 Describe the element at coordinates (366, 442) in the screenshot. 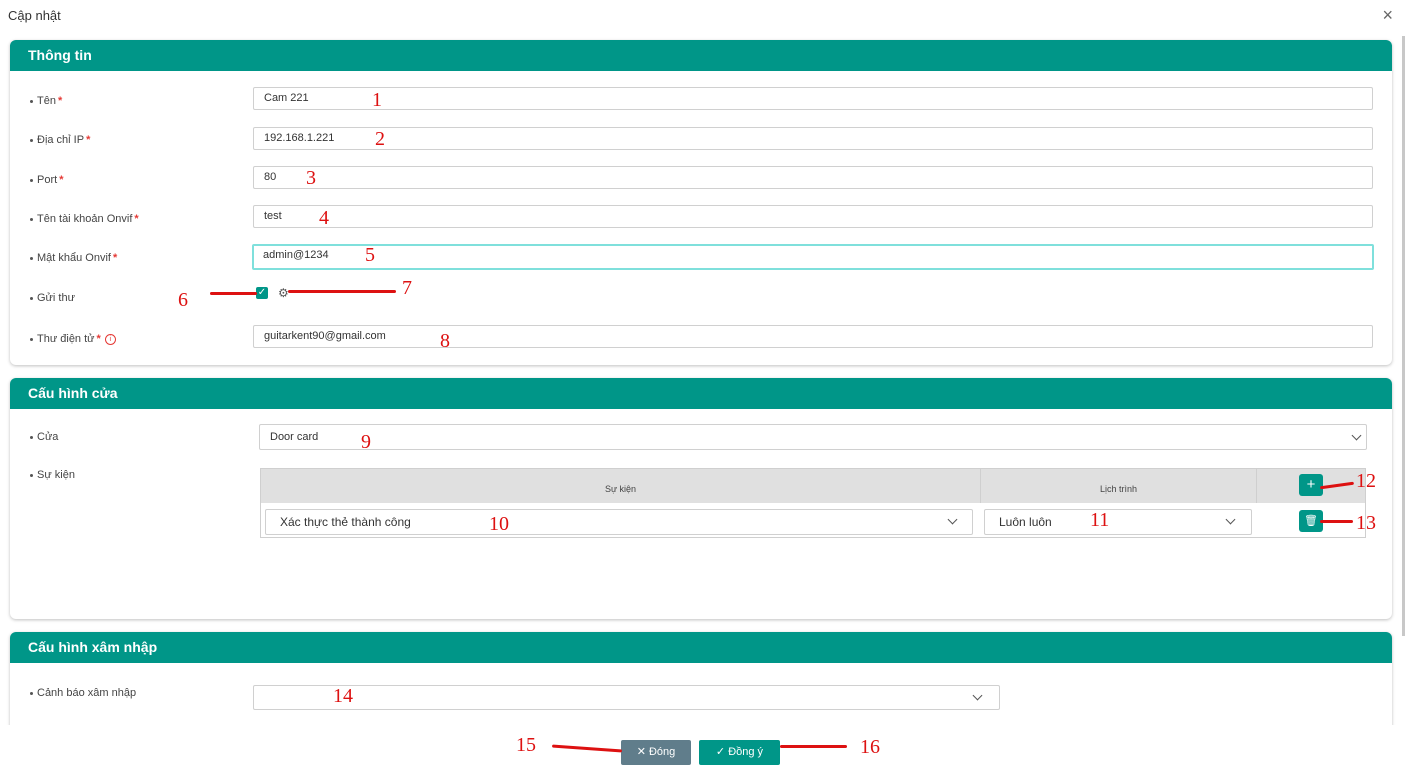

I see `annotation-9: 9` at that location.